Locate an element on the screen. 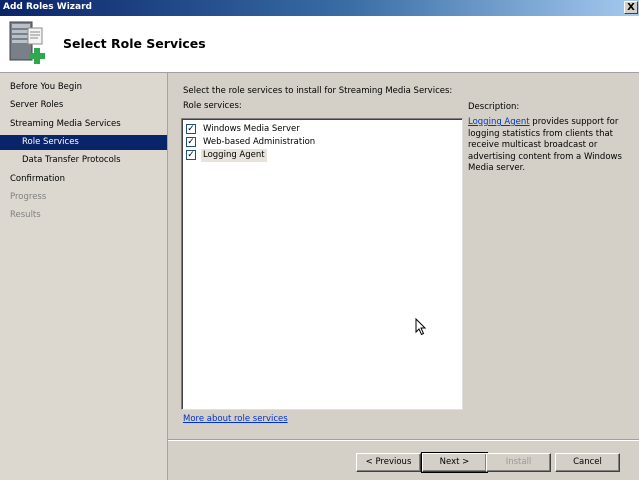 Image resolution: width=639 pixels, height=480 pixels. nav-item-confirmation: Confirmation is located at coordinates (83, 179).